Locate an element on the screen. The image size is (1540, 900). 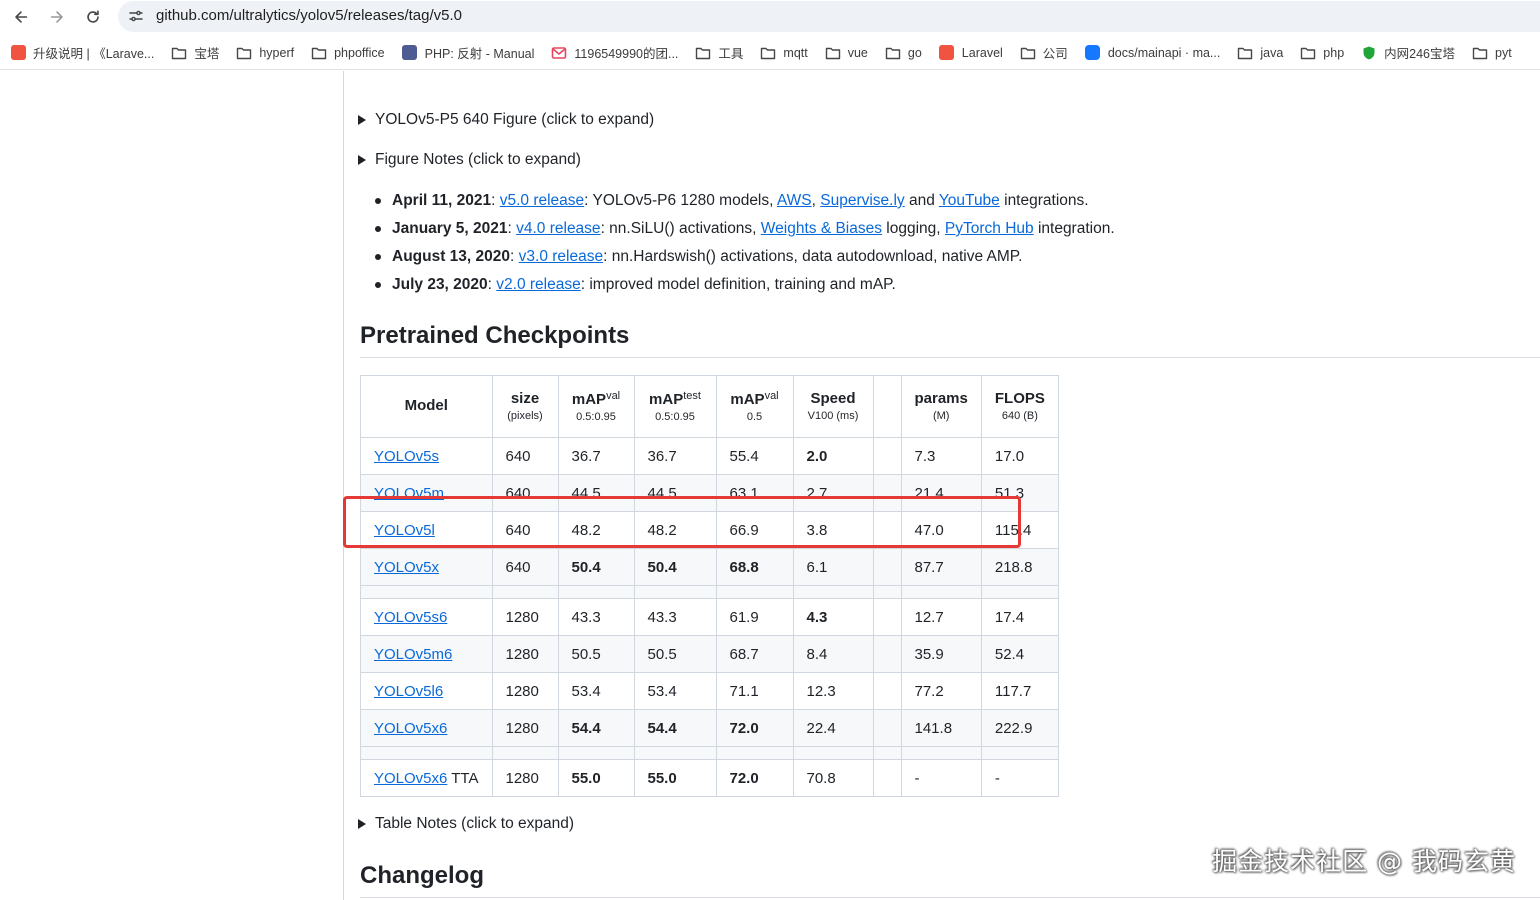
model-suffix: TTA is located at coordinates (463, 778).